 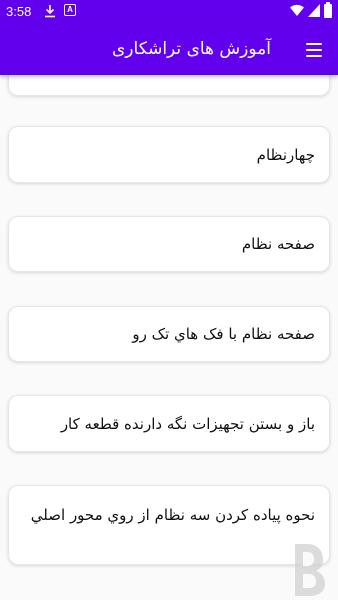 What do you see at coordinates (169, 154) in the screenshot?
I see `list-item: چهارنظام` at bounding box center [169, 154].